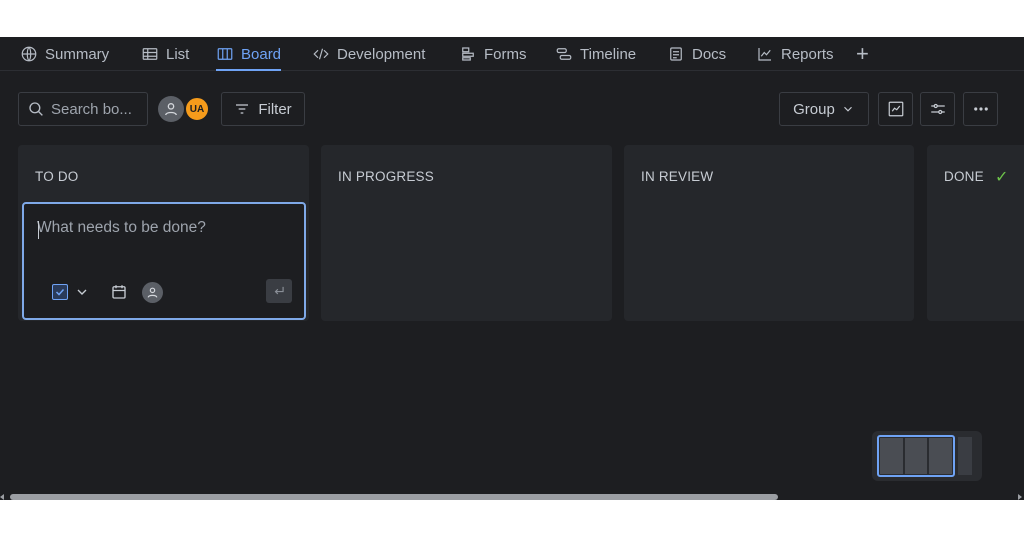 The image size is (1024, 538). I want to click on tab-label: Board, so click(261, 54).